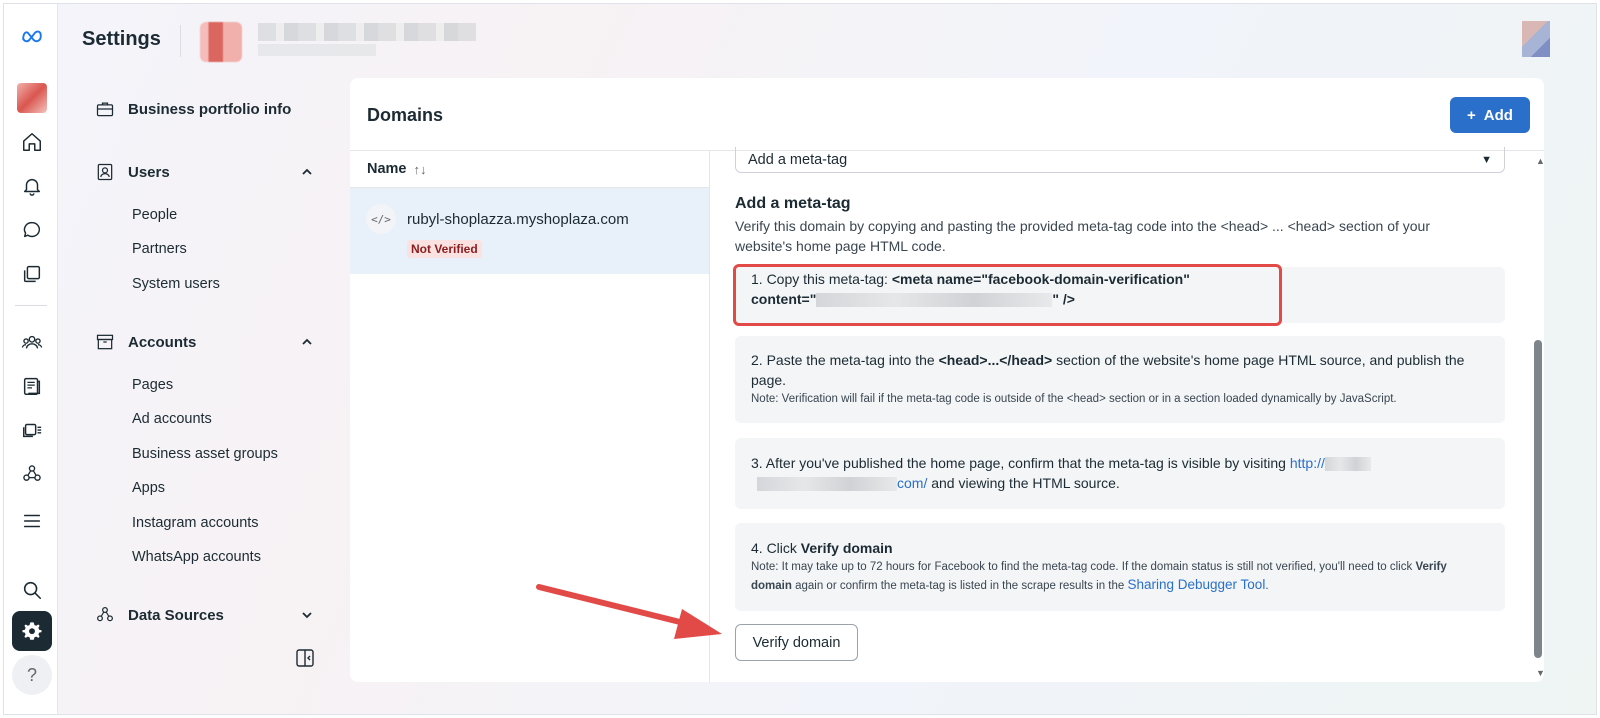 The height and width of the screenshot is (718, 1600). I want to click on add-domain-button: + Add, so click(1490, 115).